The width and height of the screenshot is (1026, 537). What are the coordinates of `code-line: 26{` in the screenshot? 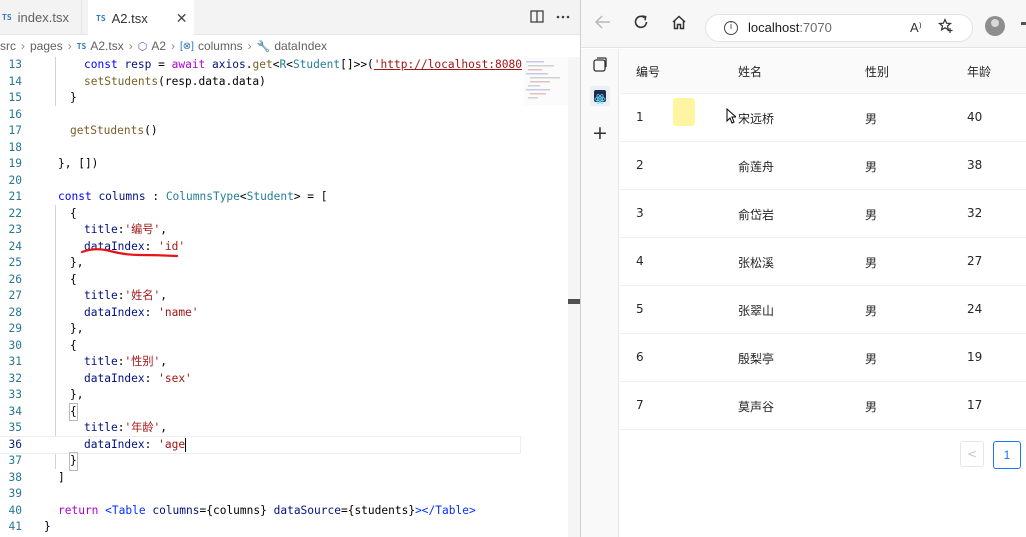 It's located at (42, 279).